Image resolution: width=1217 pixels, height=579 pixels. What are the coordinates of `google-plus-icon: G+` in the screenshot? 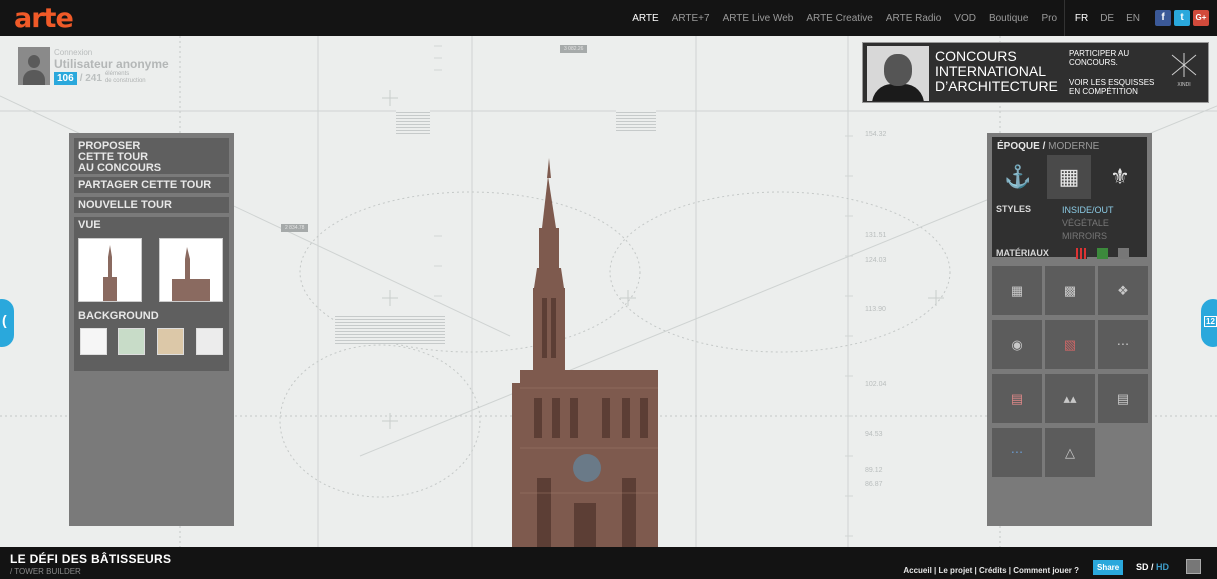 It's located at (1201, 18).